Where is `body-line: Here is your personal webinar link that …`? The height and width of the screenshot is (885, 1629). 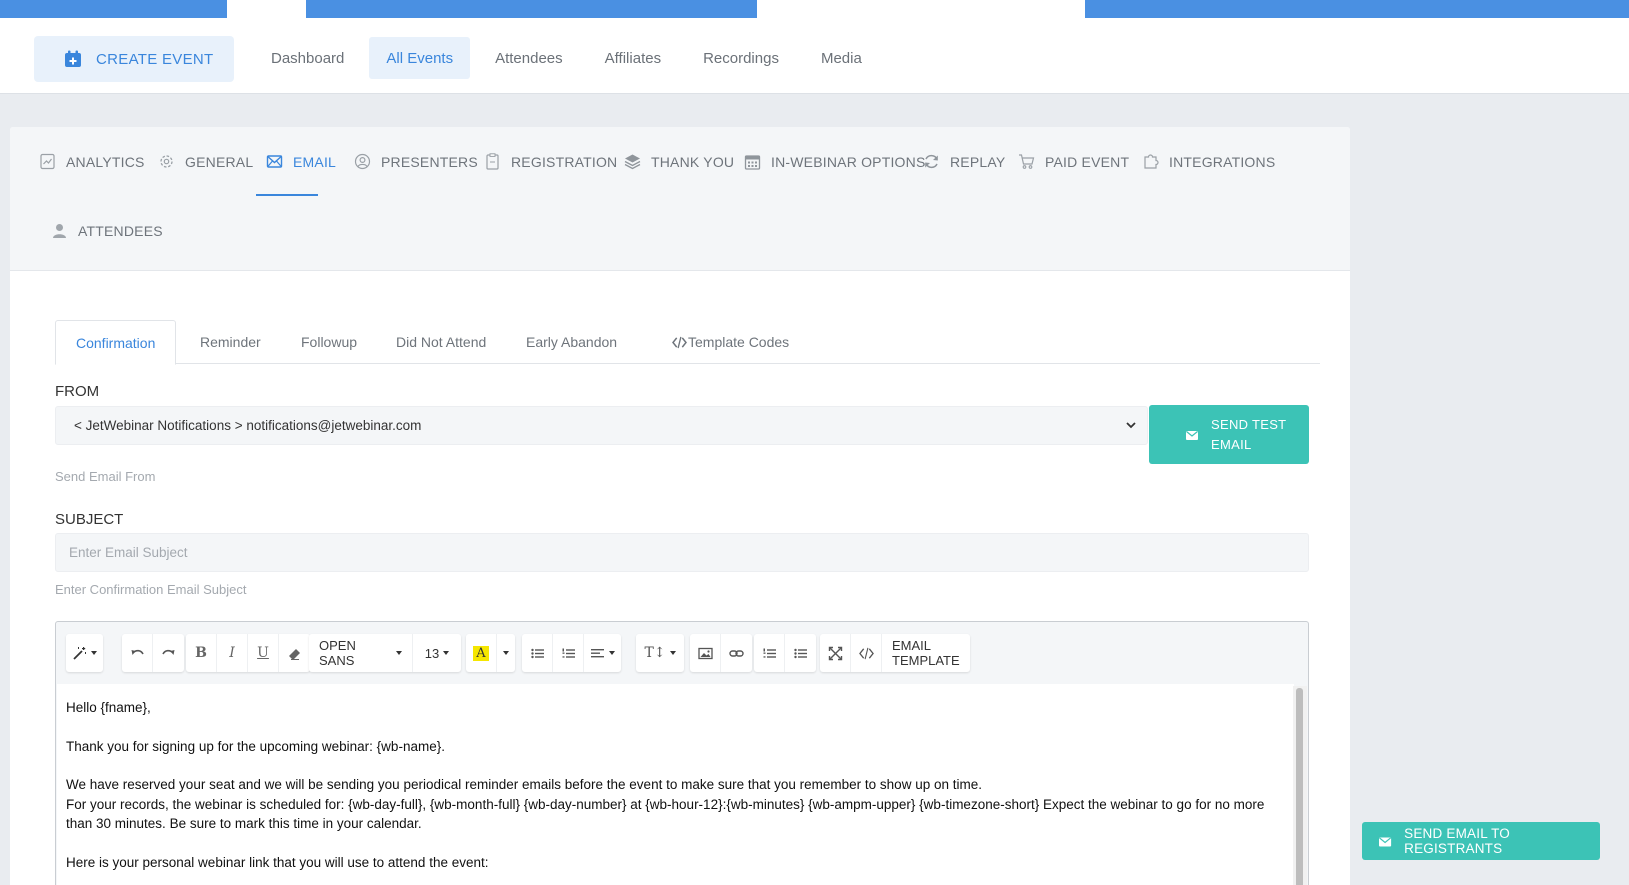
body-line: Here is your personal webinar link that … is located at coordinates (277, 862).